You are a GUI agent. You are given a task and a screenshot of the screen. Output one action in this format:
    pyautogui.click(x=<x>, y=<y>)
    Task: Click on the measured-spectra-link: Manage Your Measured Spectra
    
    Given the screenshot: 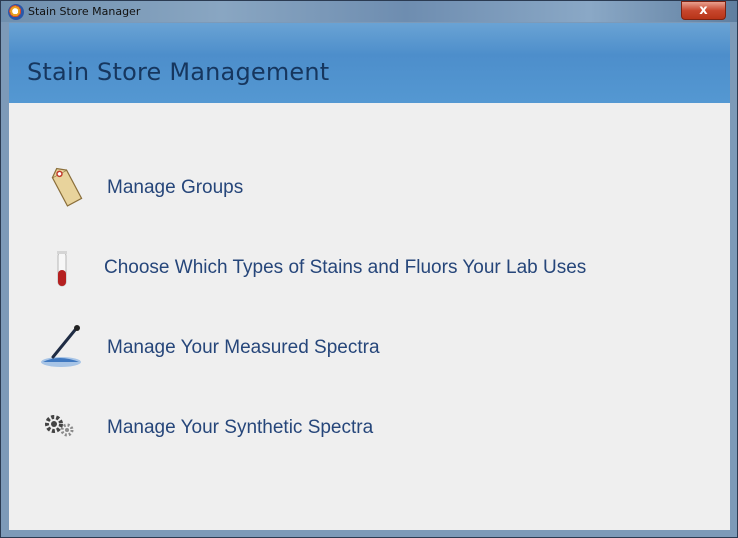 What is the action you would take?
    pyautogui.click(x=359, y=347)
    